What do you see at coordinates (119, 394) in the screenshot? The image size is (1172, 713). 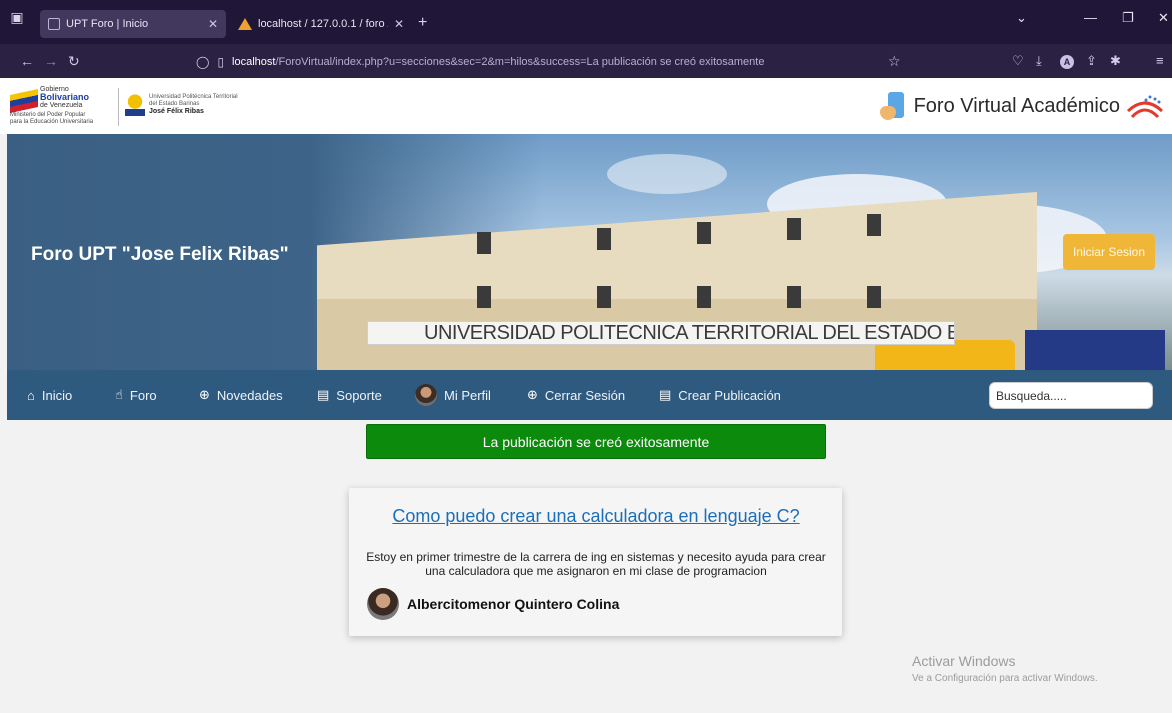 I see `hand-pointer-icon: ☝` at bounding box center [119, 394].